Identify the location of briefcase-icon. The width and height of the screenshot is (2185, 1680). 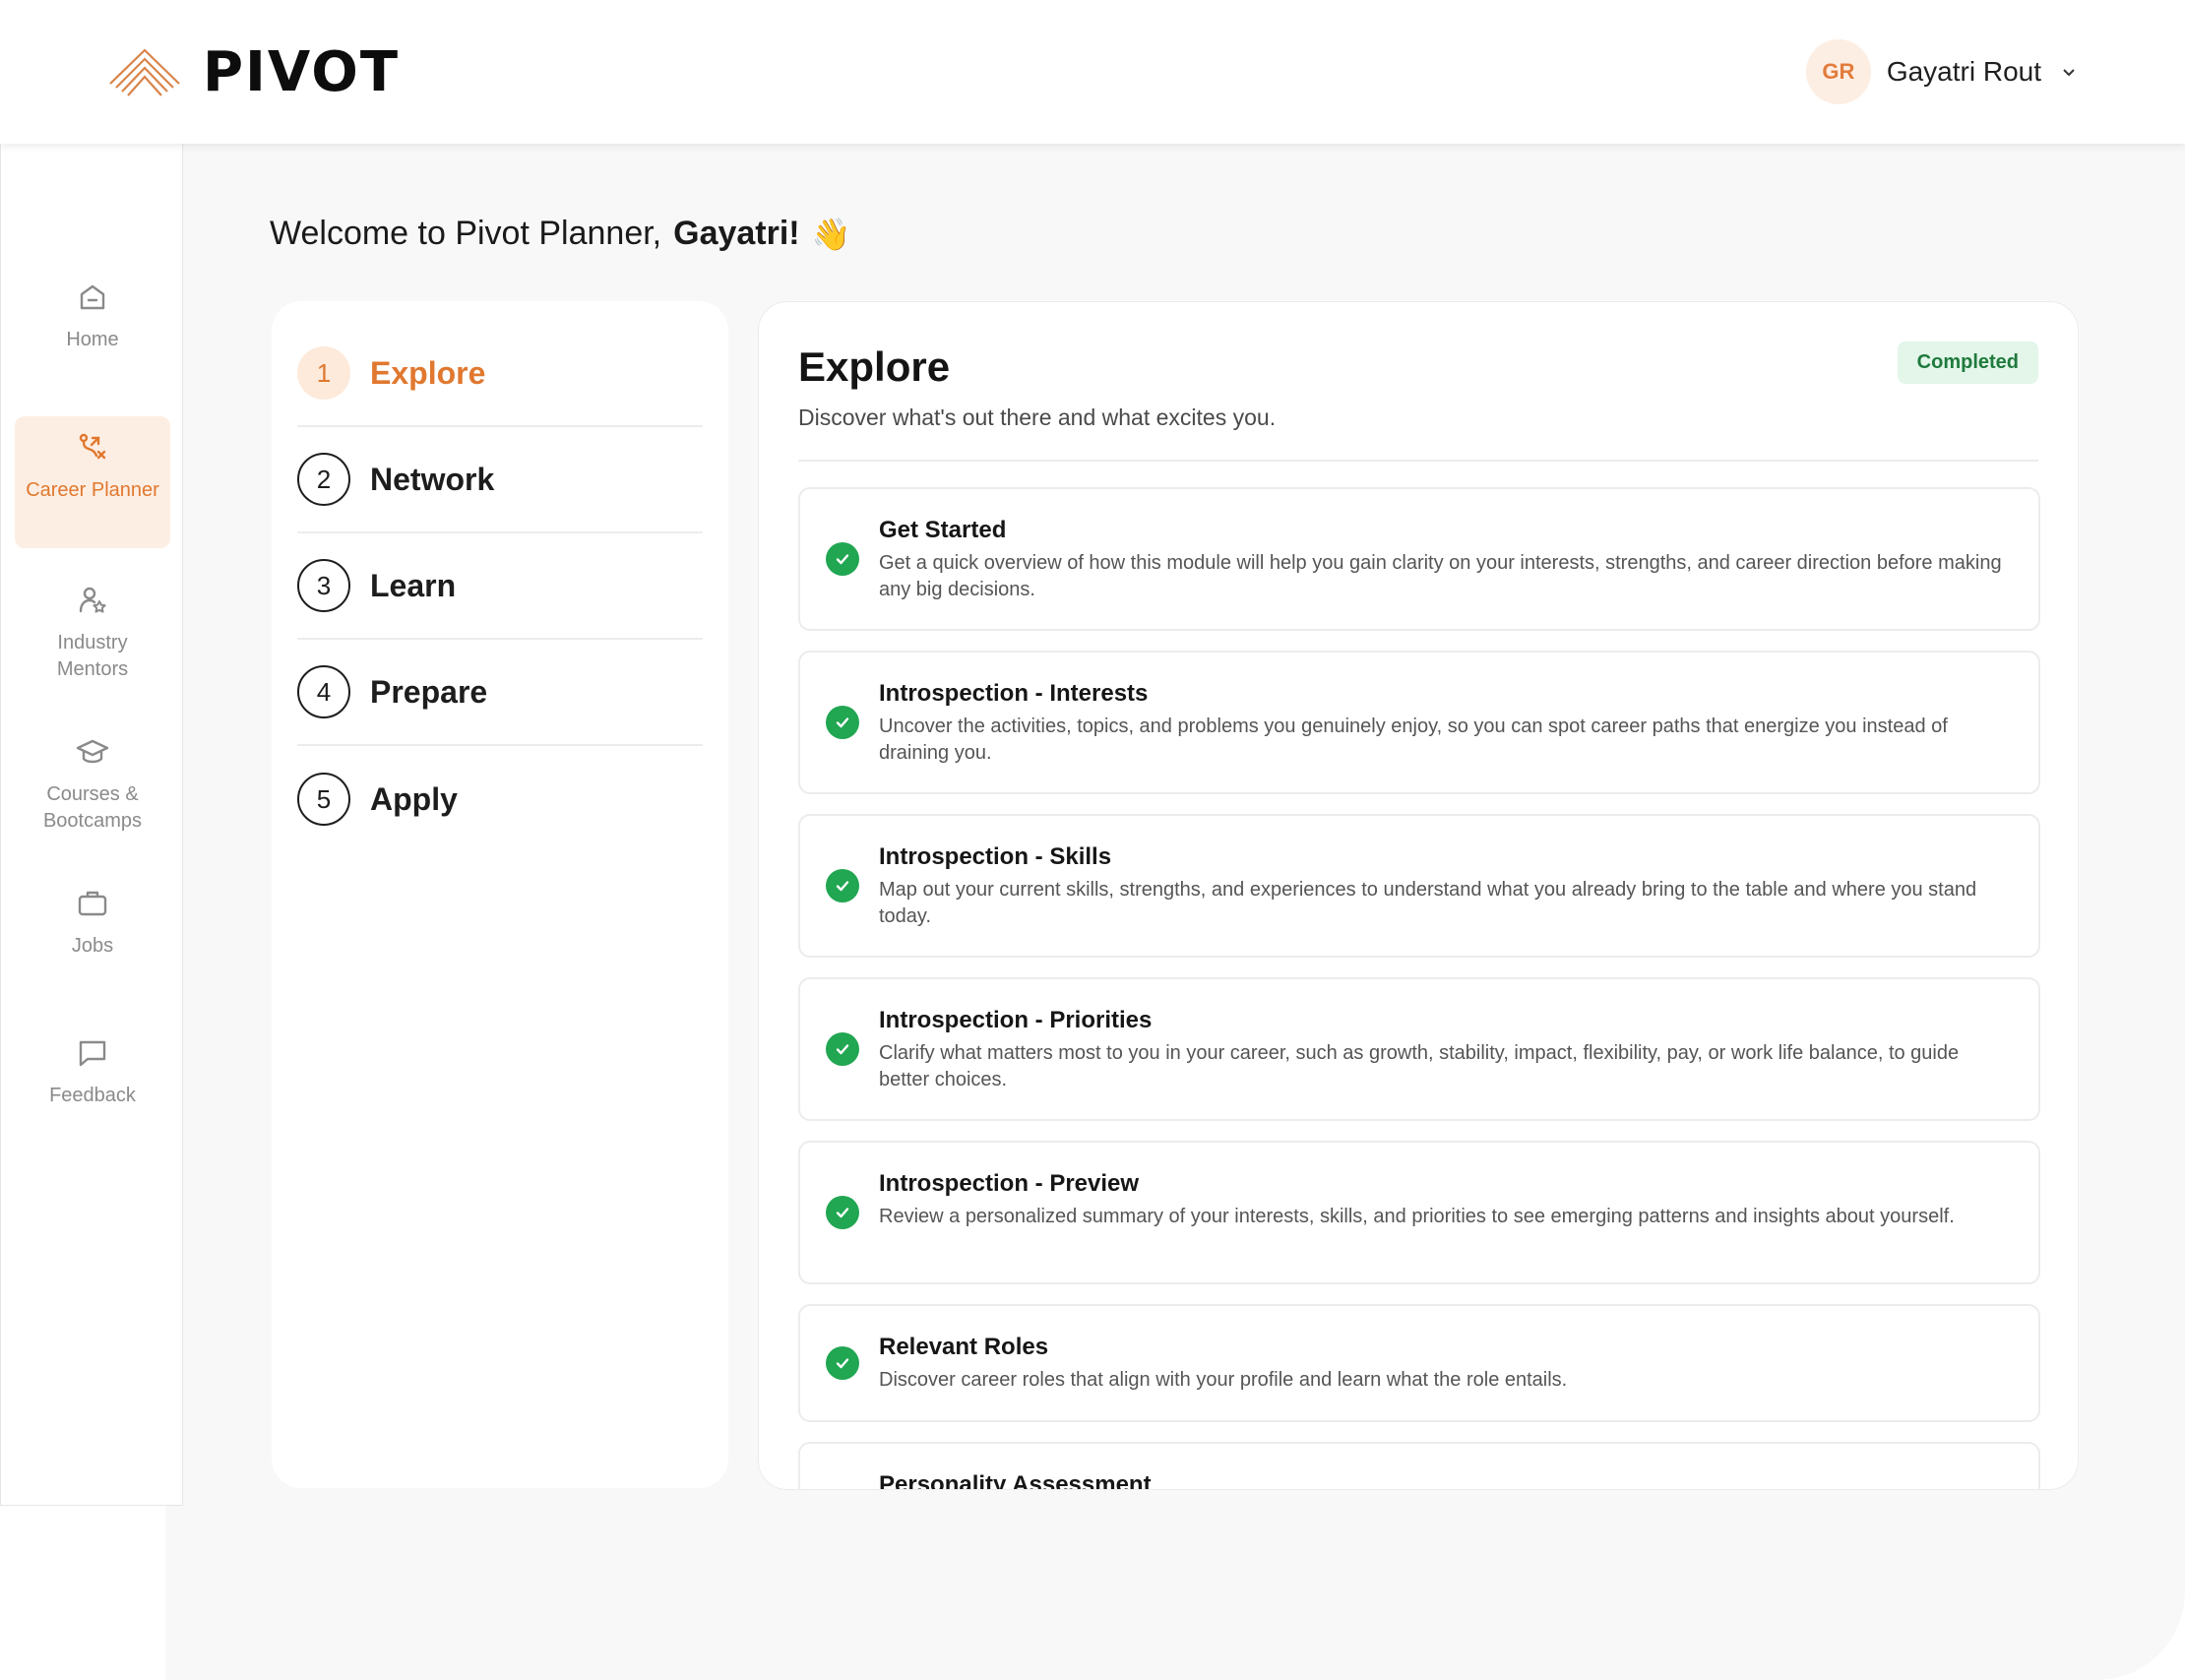
(93, 903).